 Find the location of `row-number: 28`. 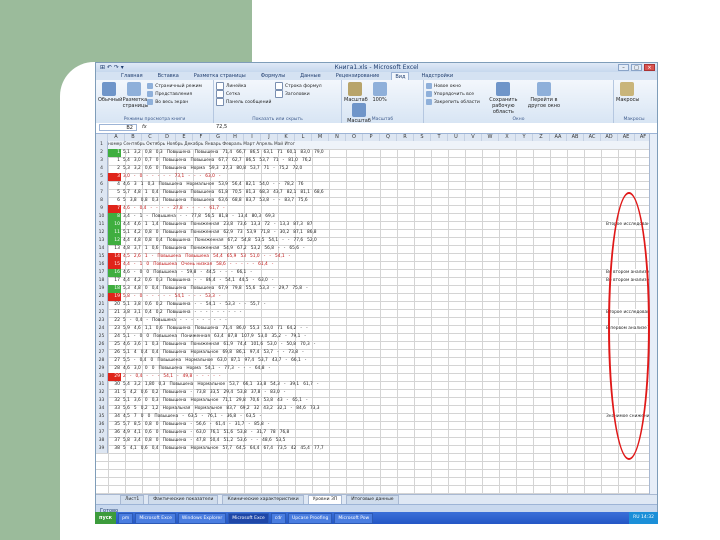

row-number: 28 is located at coordinates (102, 361).